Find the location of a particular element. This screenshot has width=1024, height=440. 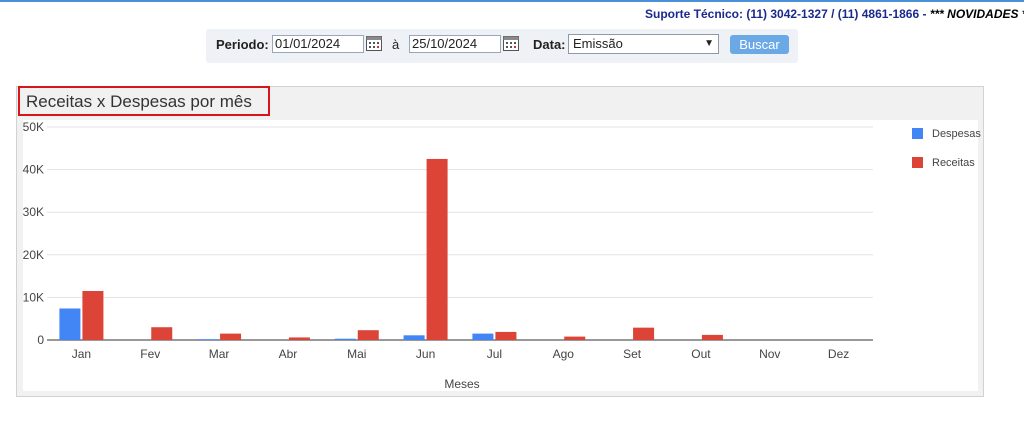

legend-label-receitas: Receitas is located at coordinates (953, 163).